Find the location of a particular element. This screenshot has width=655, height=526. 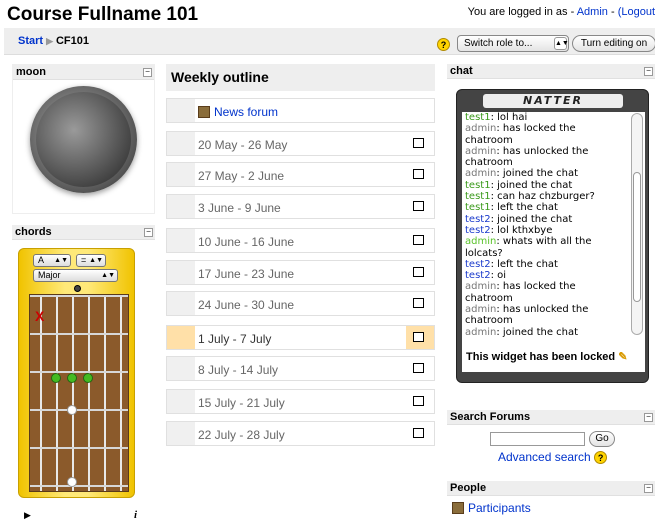

chat-scrollbar is located at coordinates (637, 224).